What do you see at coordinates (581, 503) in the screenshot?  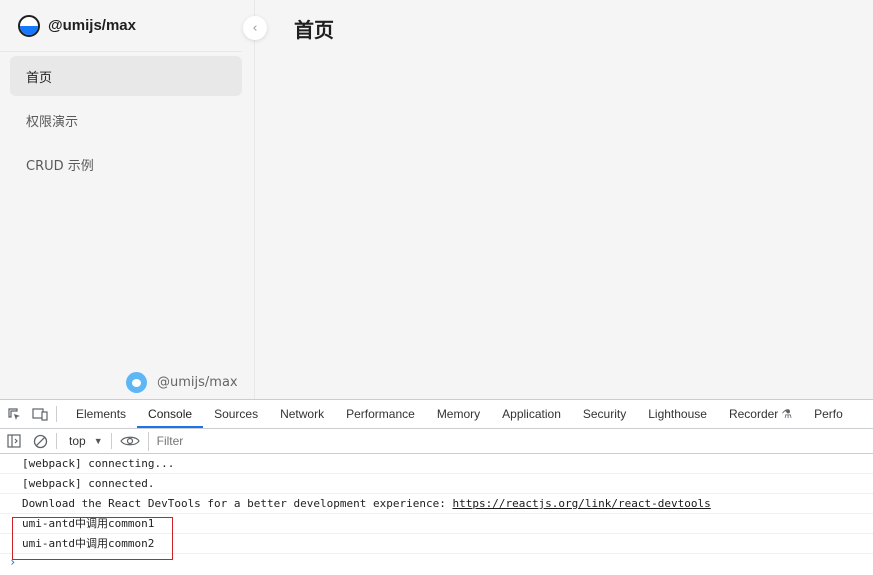 I see `react-devtools-link: https://reactjs.org/link/react-devtools` at bounding box center [581, 503].